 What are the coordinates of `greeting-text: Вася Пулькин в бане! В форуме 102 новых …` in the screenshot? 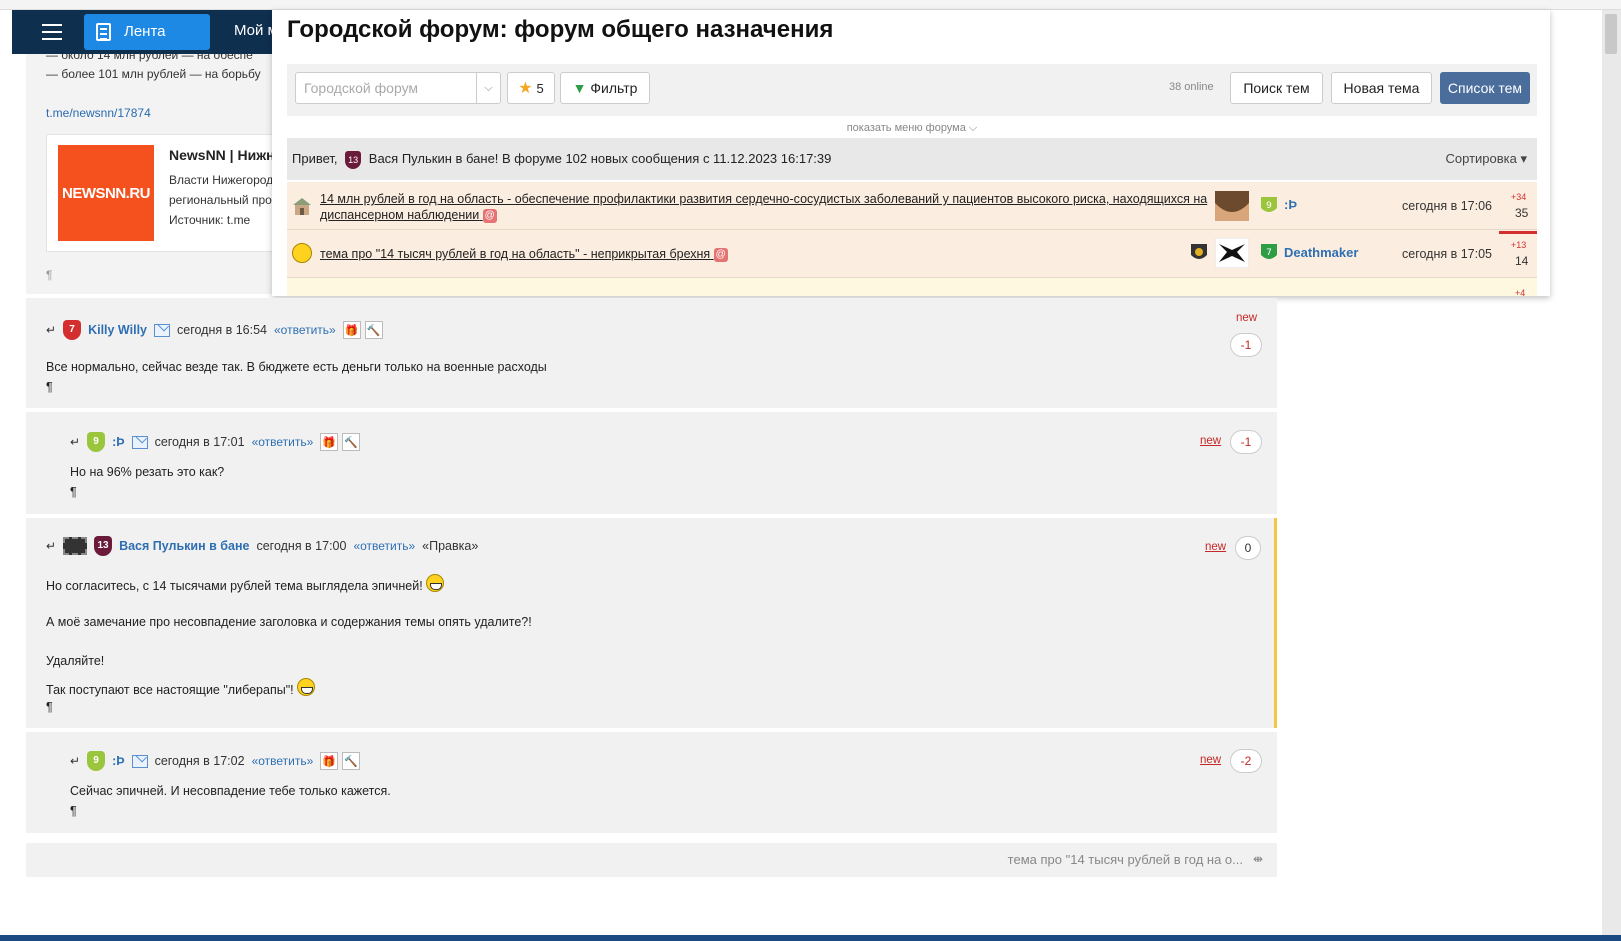 It's located at (600, 158).